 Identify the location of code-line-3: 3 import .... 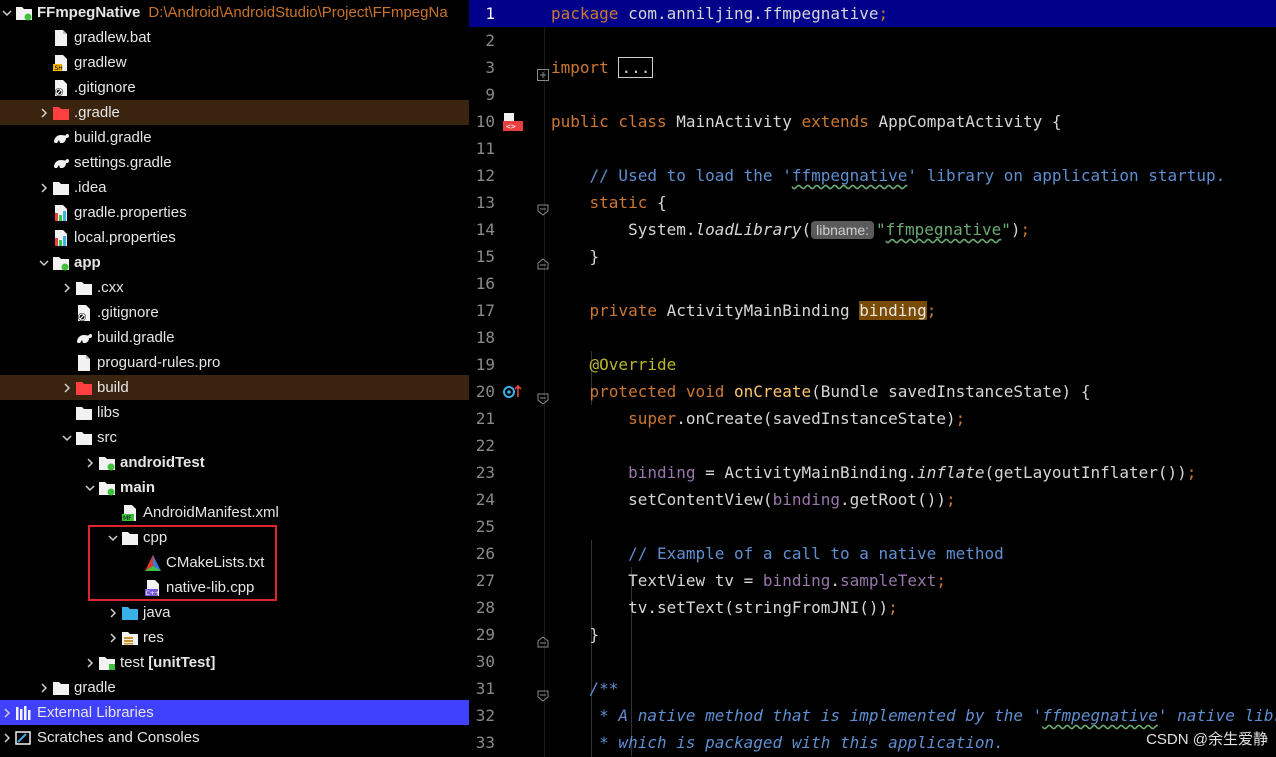
(872, 67).